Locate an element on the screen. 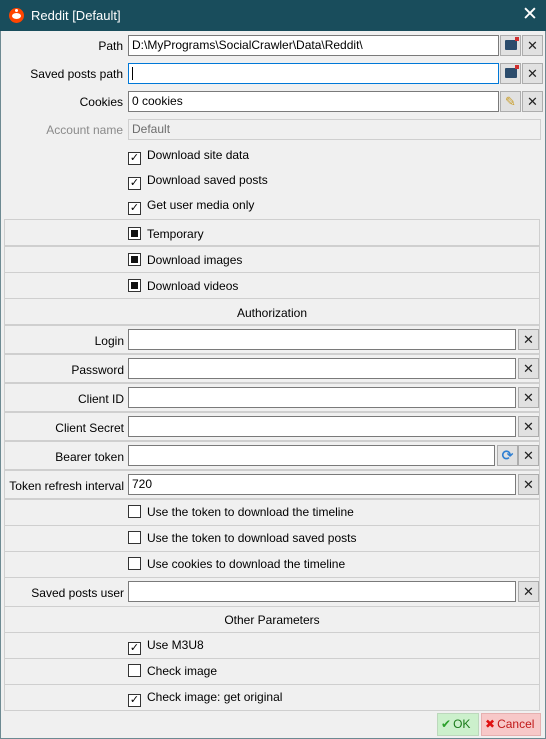 This screenshot has width=546, height=739. client-secret-input is located at coordinates (322, 426).